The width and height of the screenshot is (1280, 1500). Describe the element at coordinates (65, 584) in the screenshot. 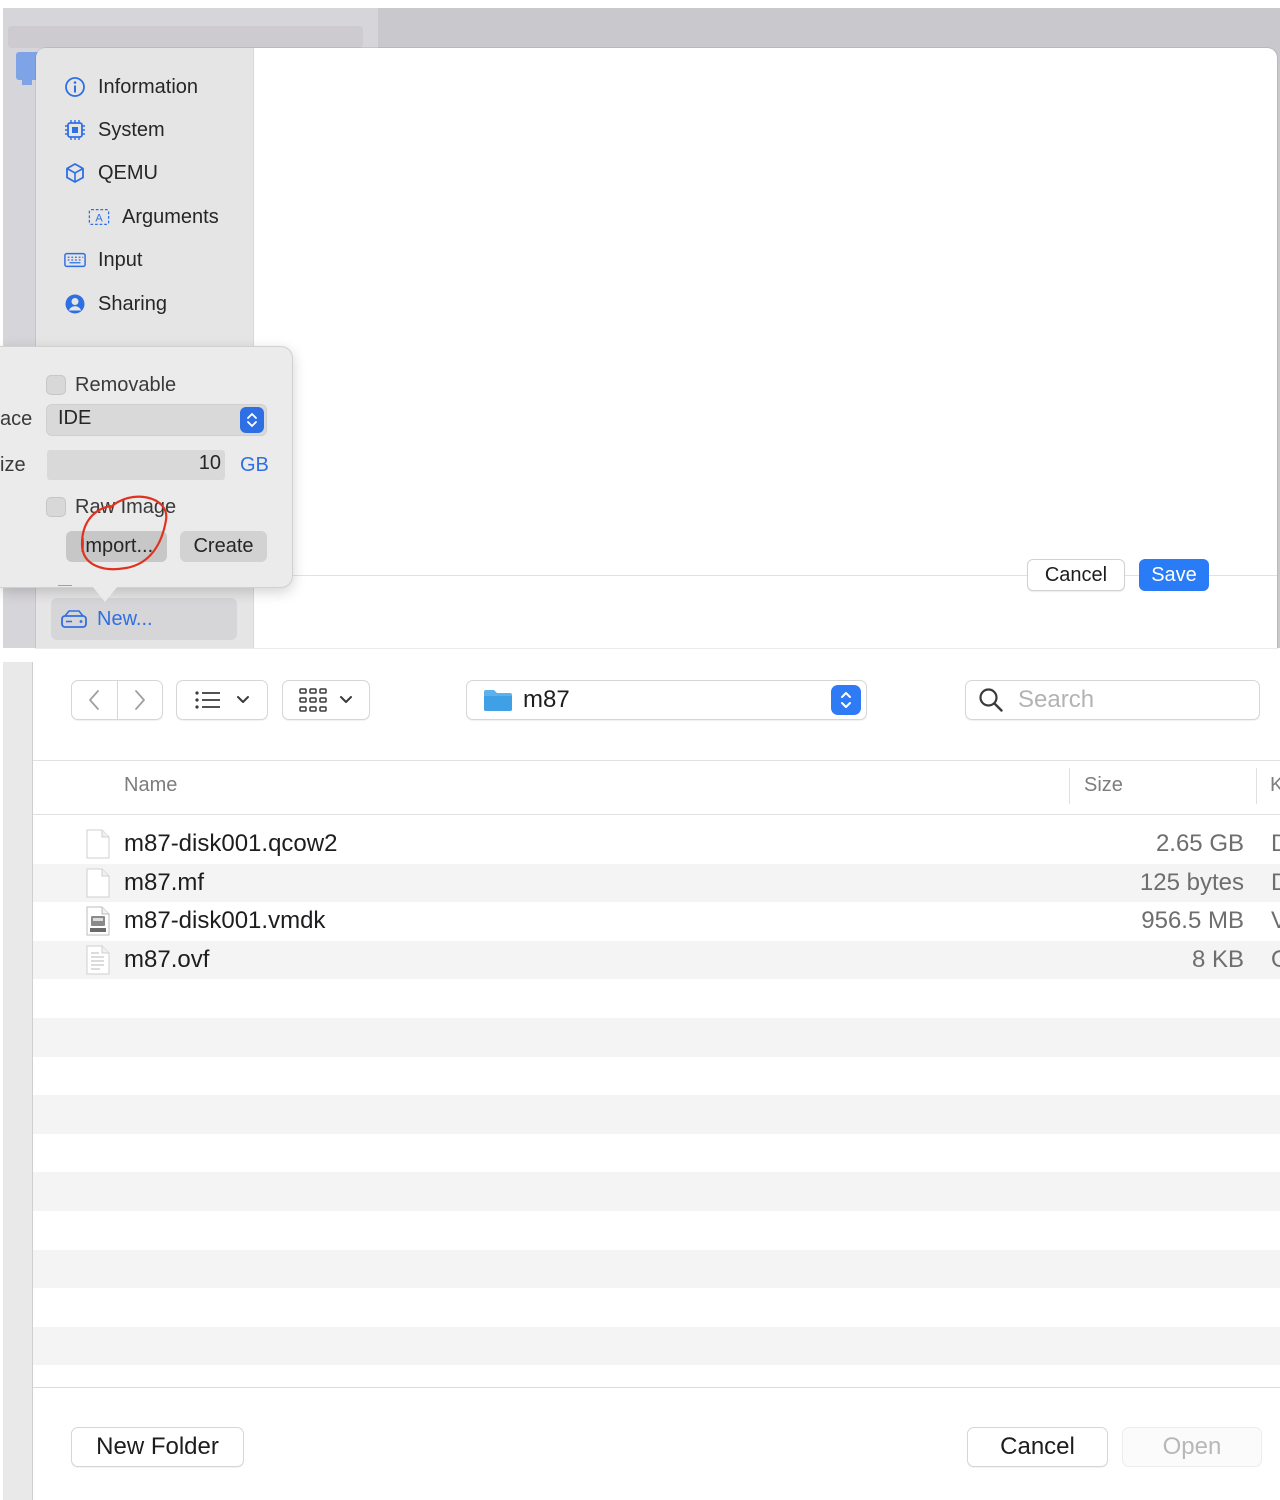

I see `obscured-sidebar-section: —` at that location.